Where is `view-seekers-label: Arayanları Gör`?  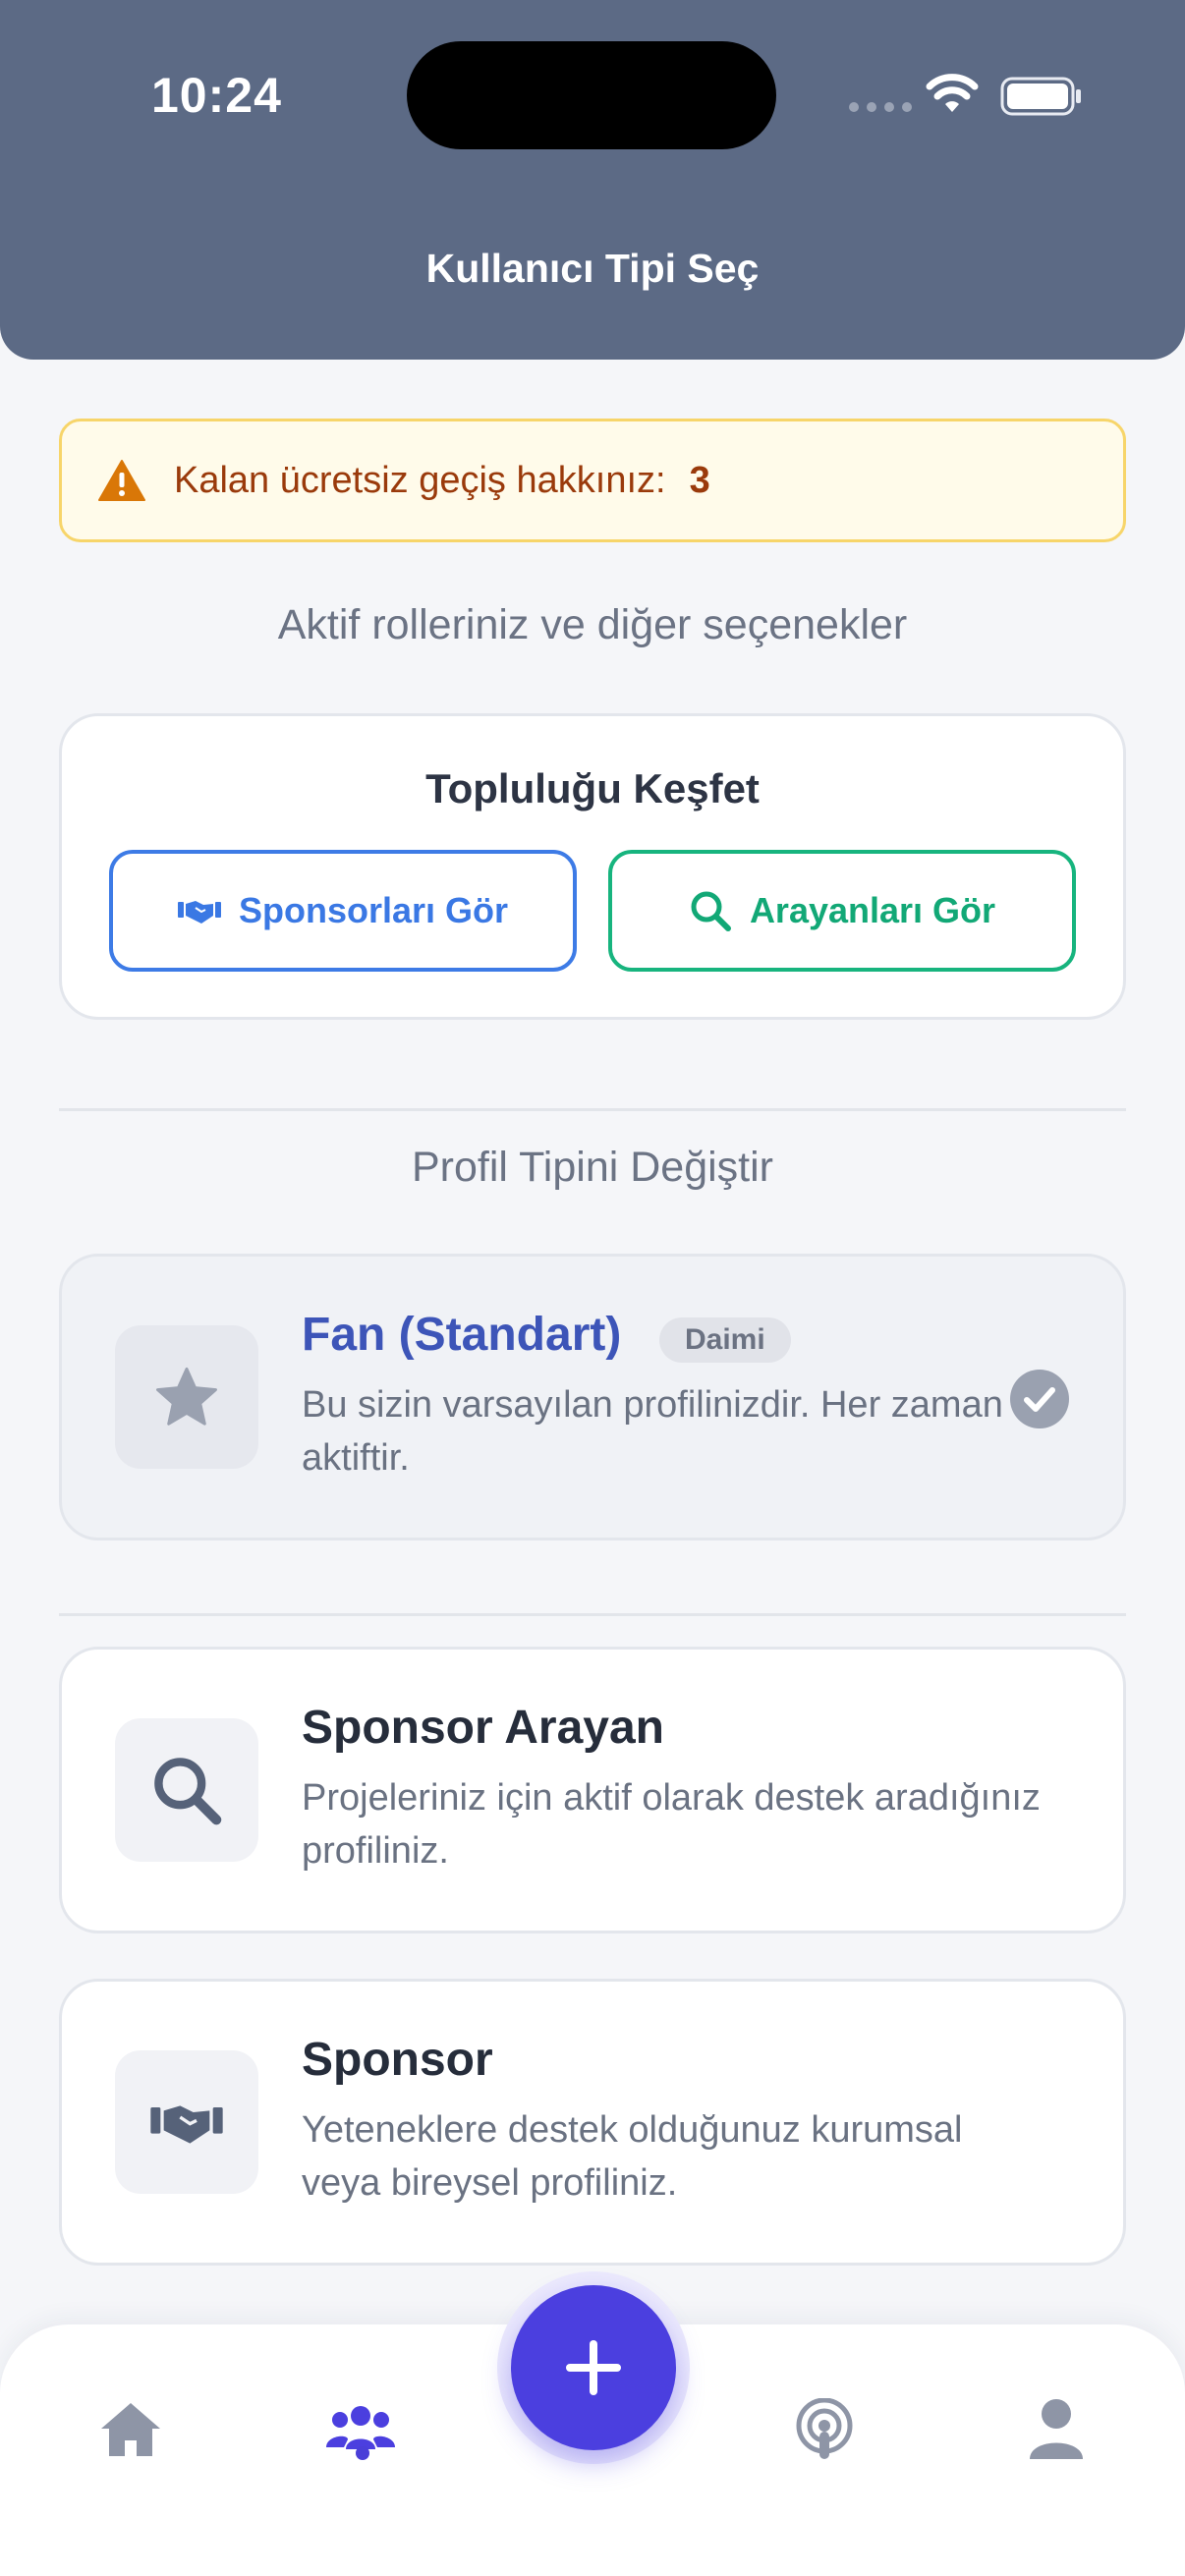 view-seekers-label: Arayanları Gör is located at coordinates (873, 910).